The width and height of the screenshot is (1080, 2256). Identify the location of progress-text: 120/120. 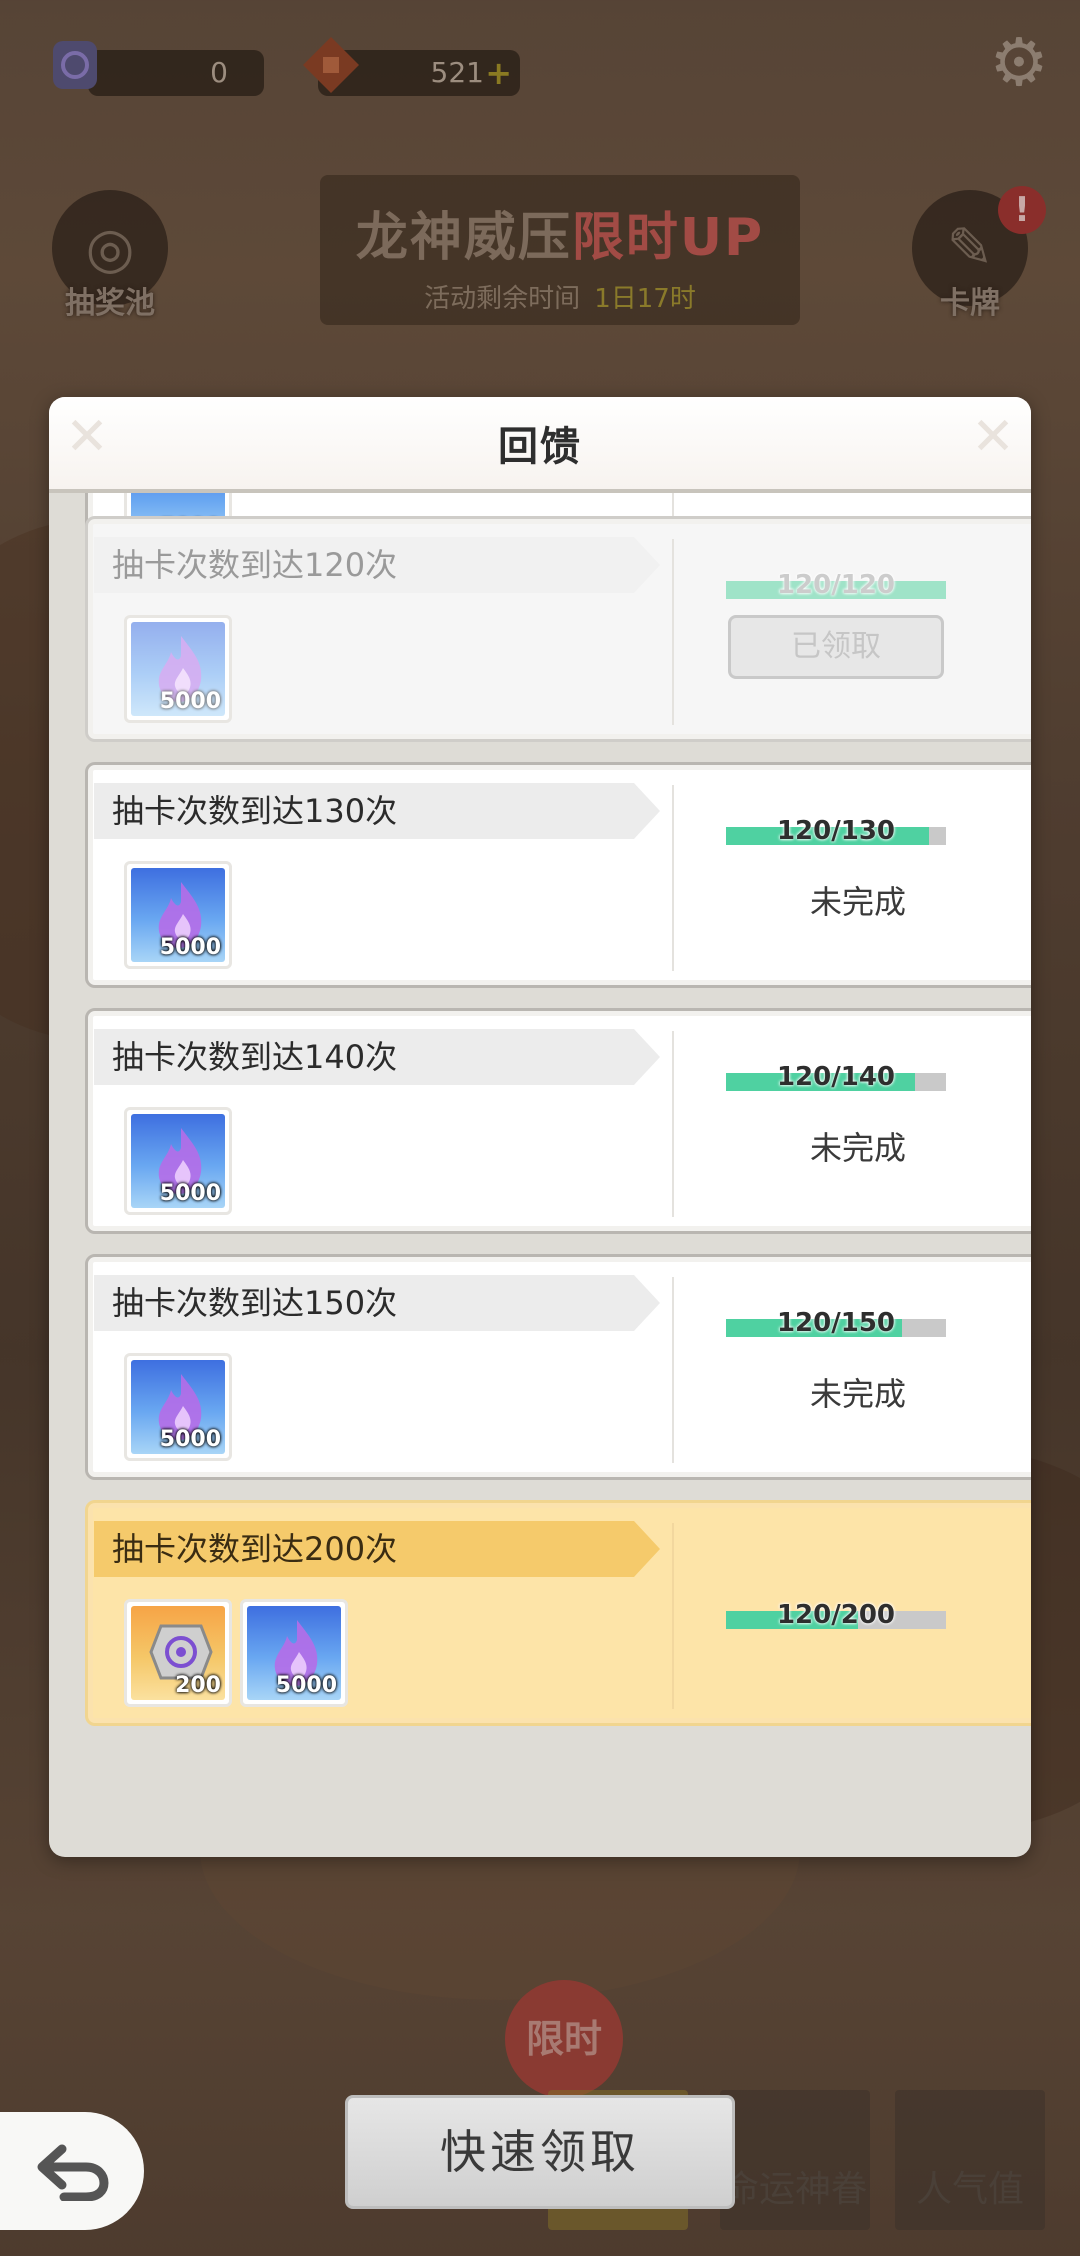
(836, 585).